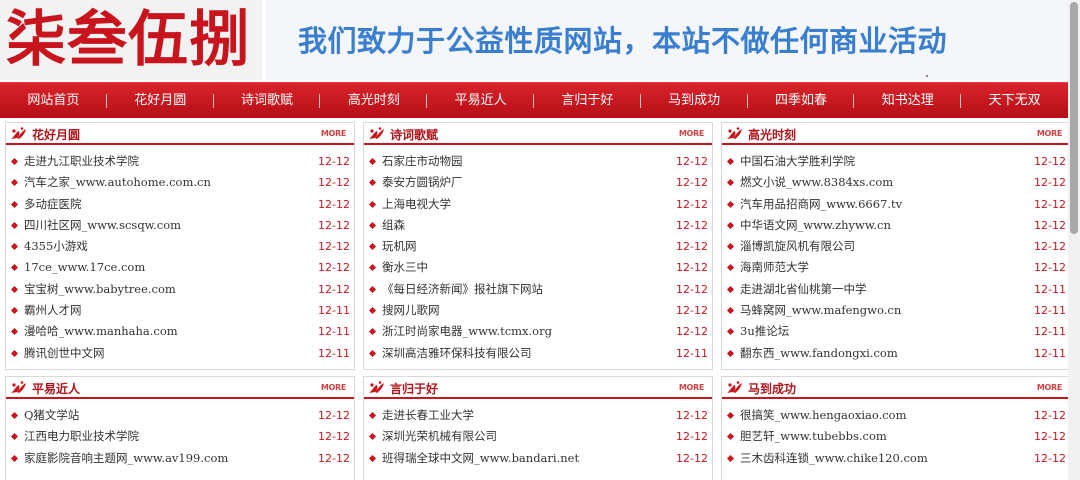  I want to click on list-item-link: 马蜂窝网_www.mafengwo.cn, so click(820, 310).